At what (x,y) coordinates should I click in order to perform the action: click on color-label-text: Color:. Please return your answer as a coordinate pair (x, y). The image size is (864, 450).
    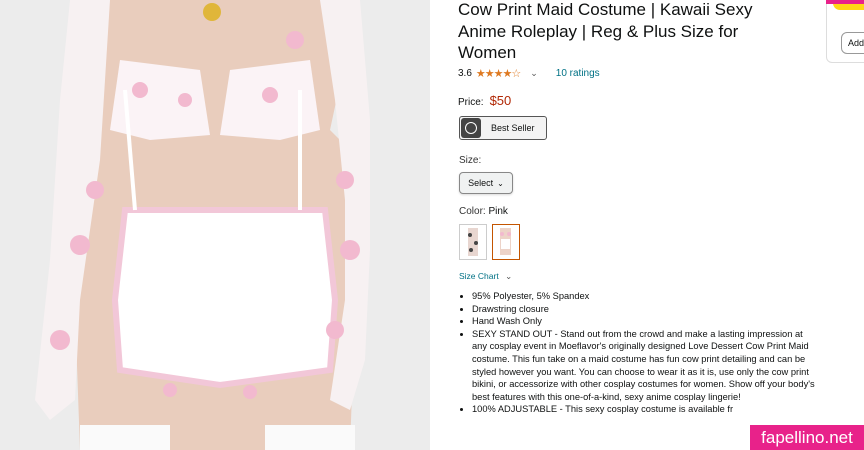
    Looking at the image, I should click on (472, 211).